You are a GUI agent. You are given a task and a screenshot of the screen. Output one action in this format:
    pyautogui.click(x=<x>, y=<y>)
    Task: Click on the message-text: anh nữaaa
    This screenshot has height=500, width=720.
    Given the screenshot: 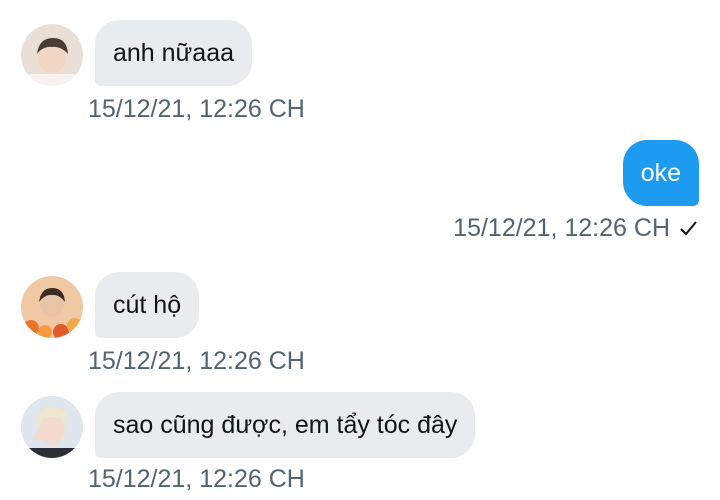 What is the action you would take?
    pyautogui.click(x=174, y=52)
    